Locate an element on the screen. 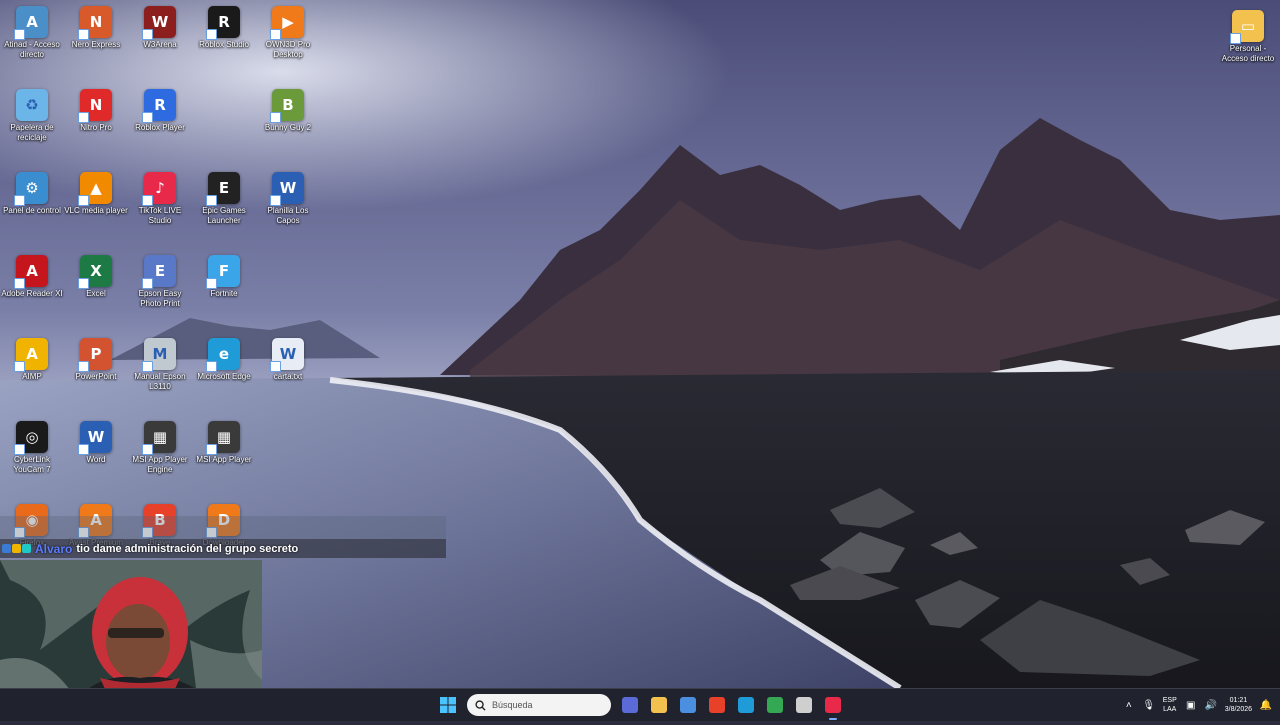  notification-bell-icon: 🔔 is located at coordinates (1266, 705).